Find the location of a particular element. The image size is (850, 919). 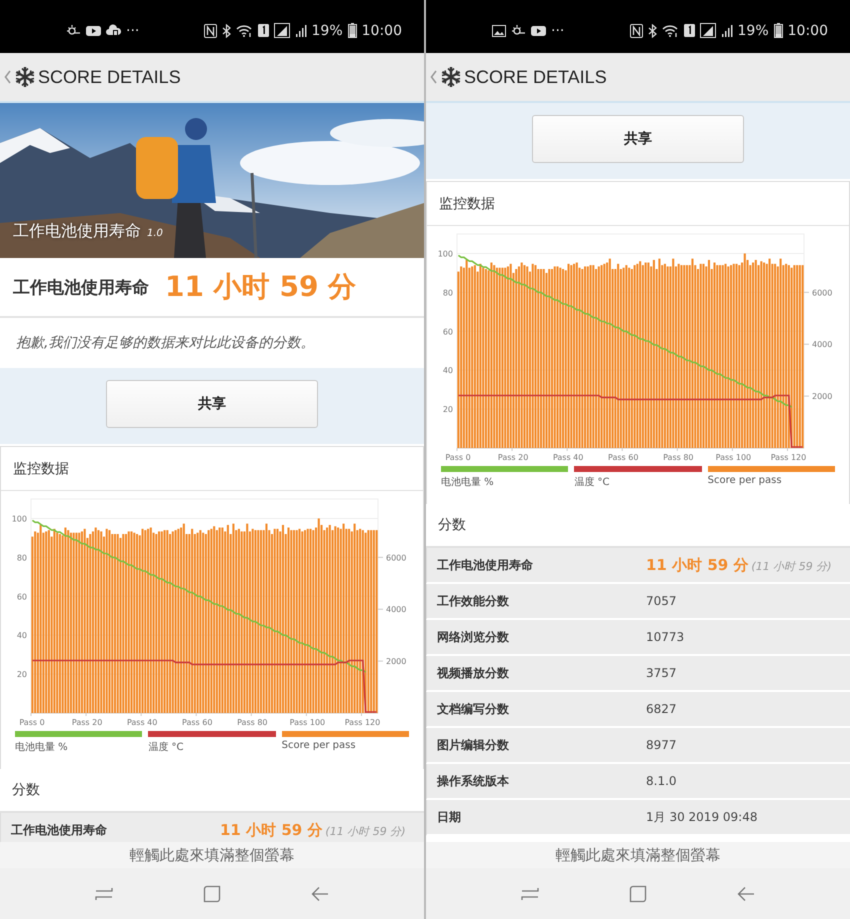

note-text: 抱歉,我们没有足够的数据来对比此设备的分数。 is located at coordinates (165, 343).